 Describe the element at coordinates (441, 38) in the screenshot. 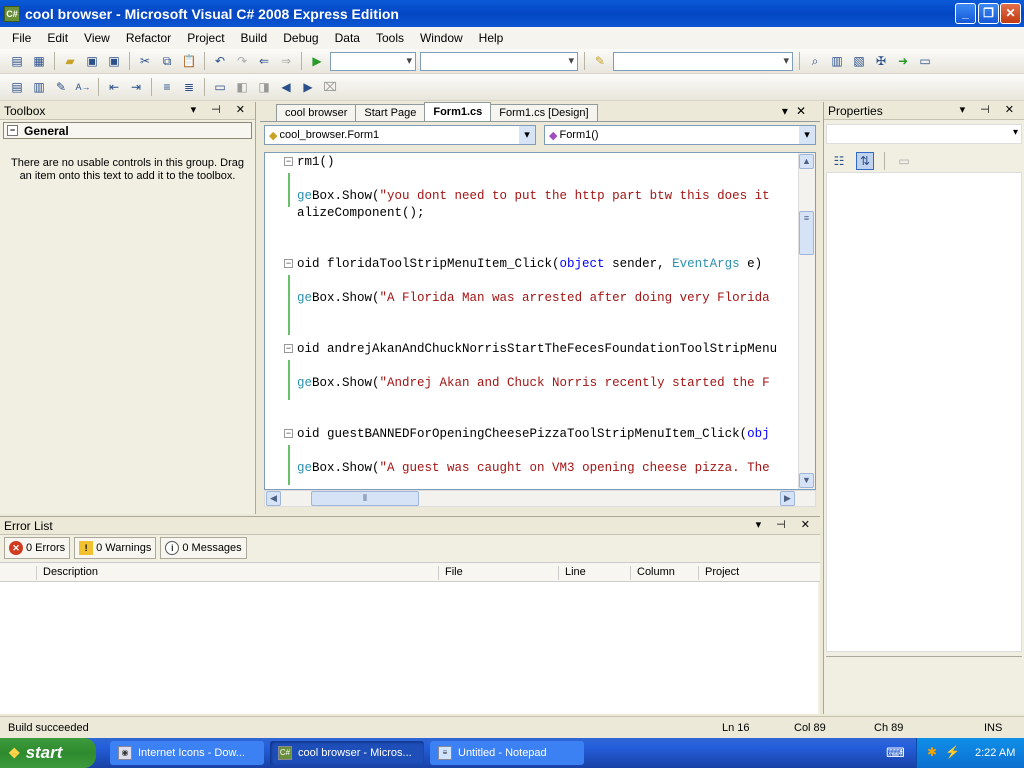

I see `menu-window: Window` at that location.